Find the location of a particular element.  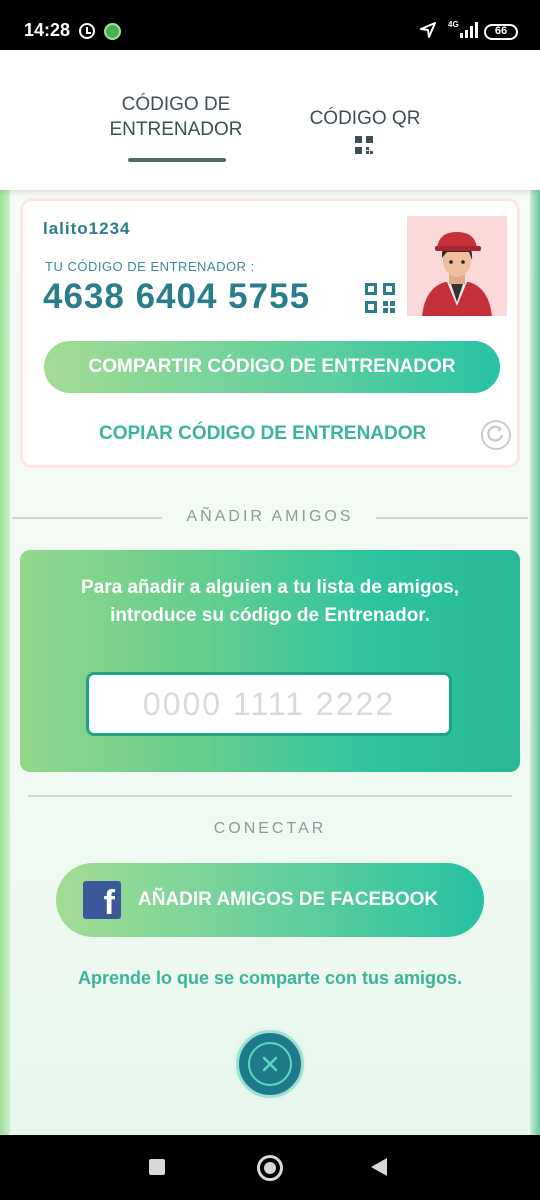

active-tab-indicator is located at coordinates (177, 160).